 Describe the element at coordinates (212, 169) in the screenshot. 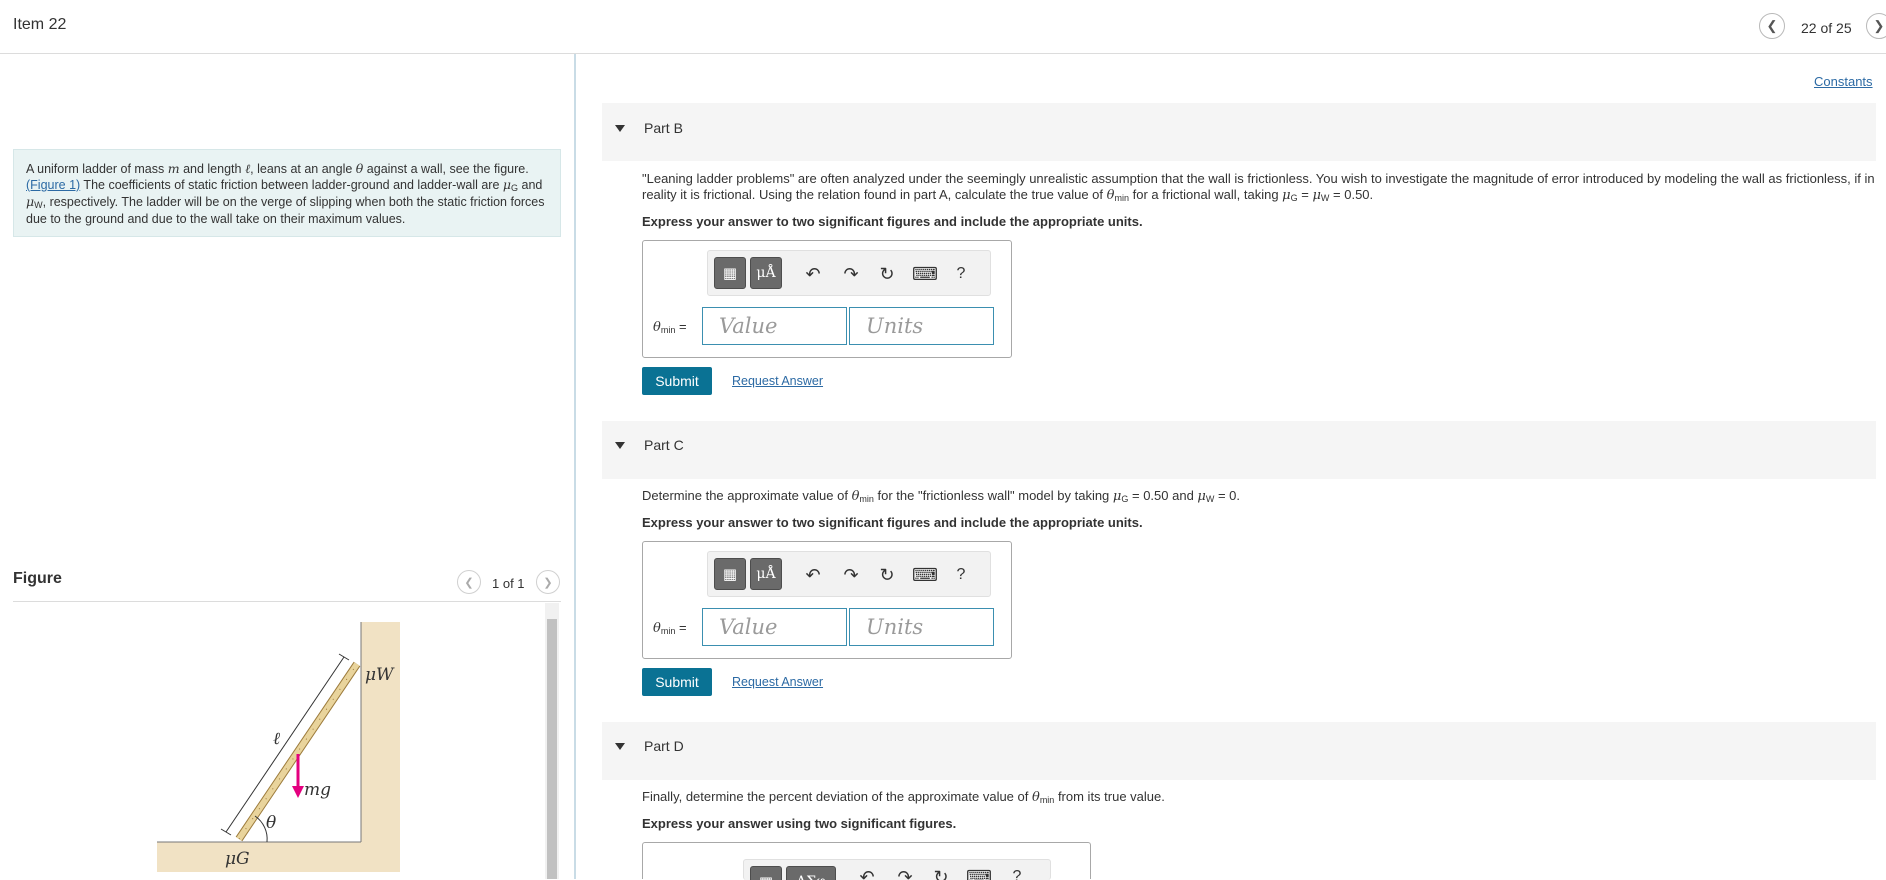

I see `intro-text: and length` at that location.